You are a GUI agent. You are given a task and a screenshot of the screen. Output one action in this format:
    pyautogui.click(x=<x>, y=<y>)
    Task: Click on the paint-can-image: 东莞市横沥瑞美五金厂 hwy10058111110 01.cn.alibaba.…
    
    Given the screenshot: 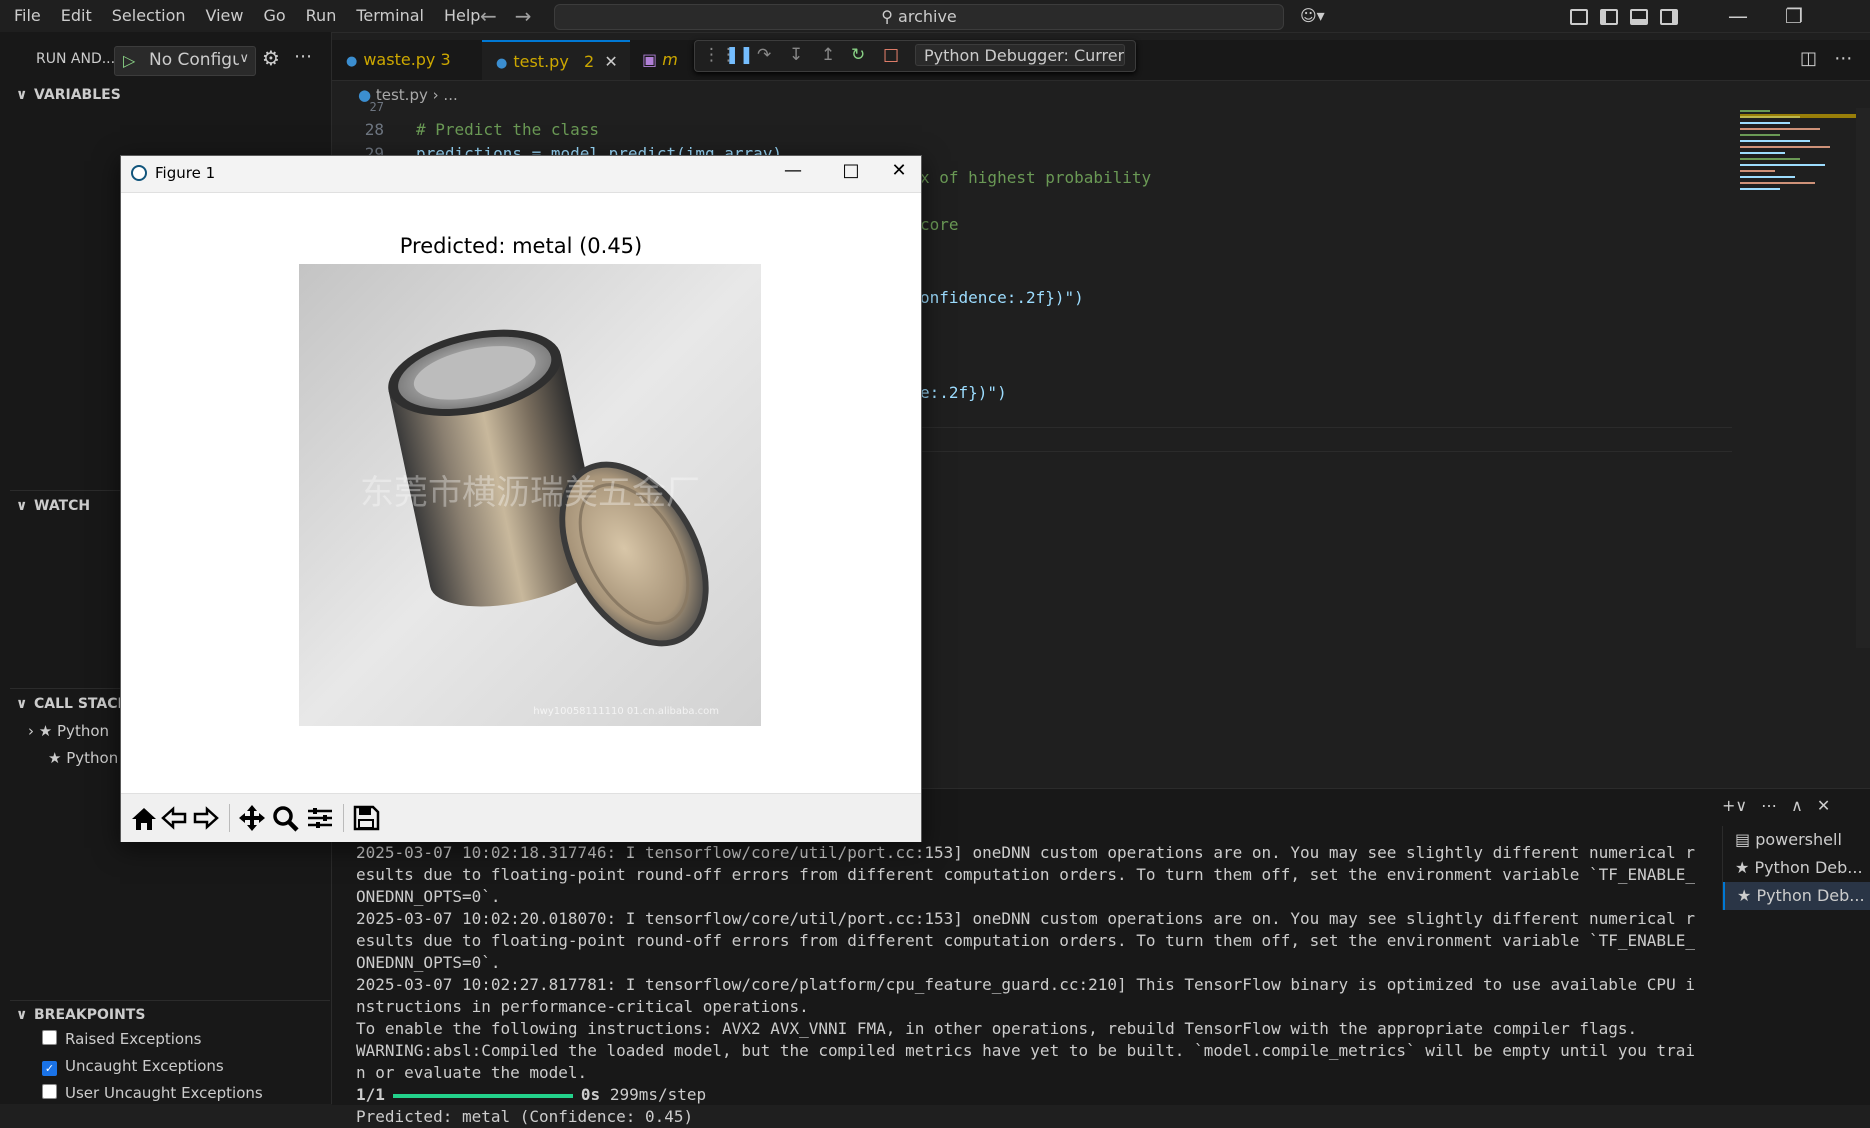 What is the action you would take?
    pyautogui.click(x=530, y=495)
    